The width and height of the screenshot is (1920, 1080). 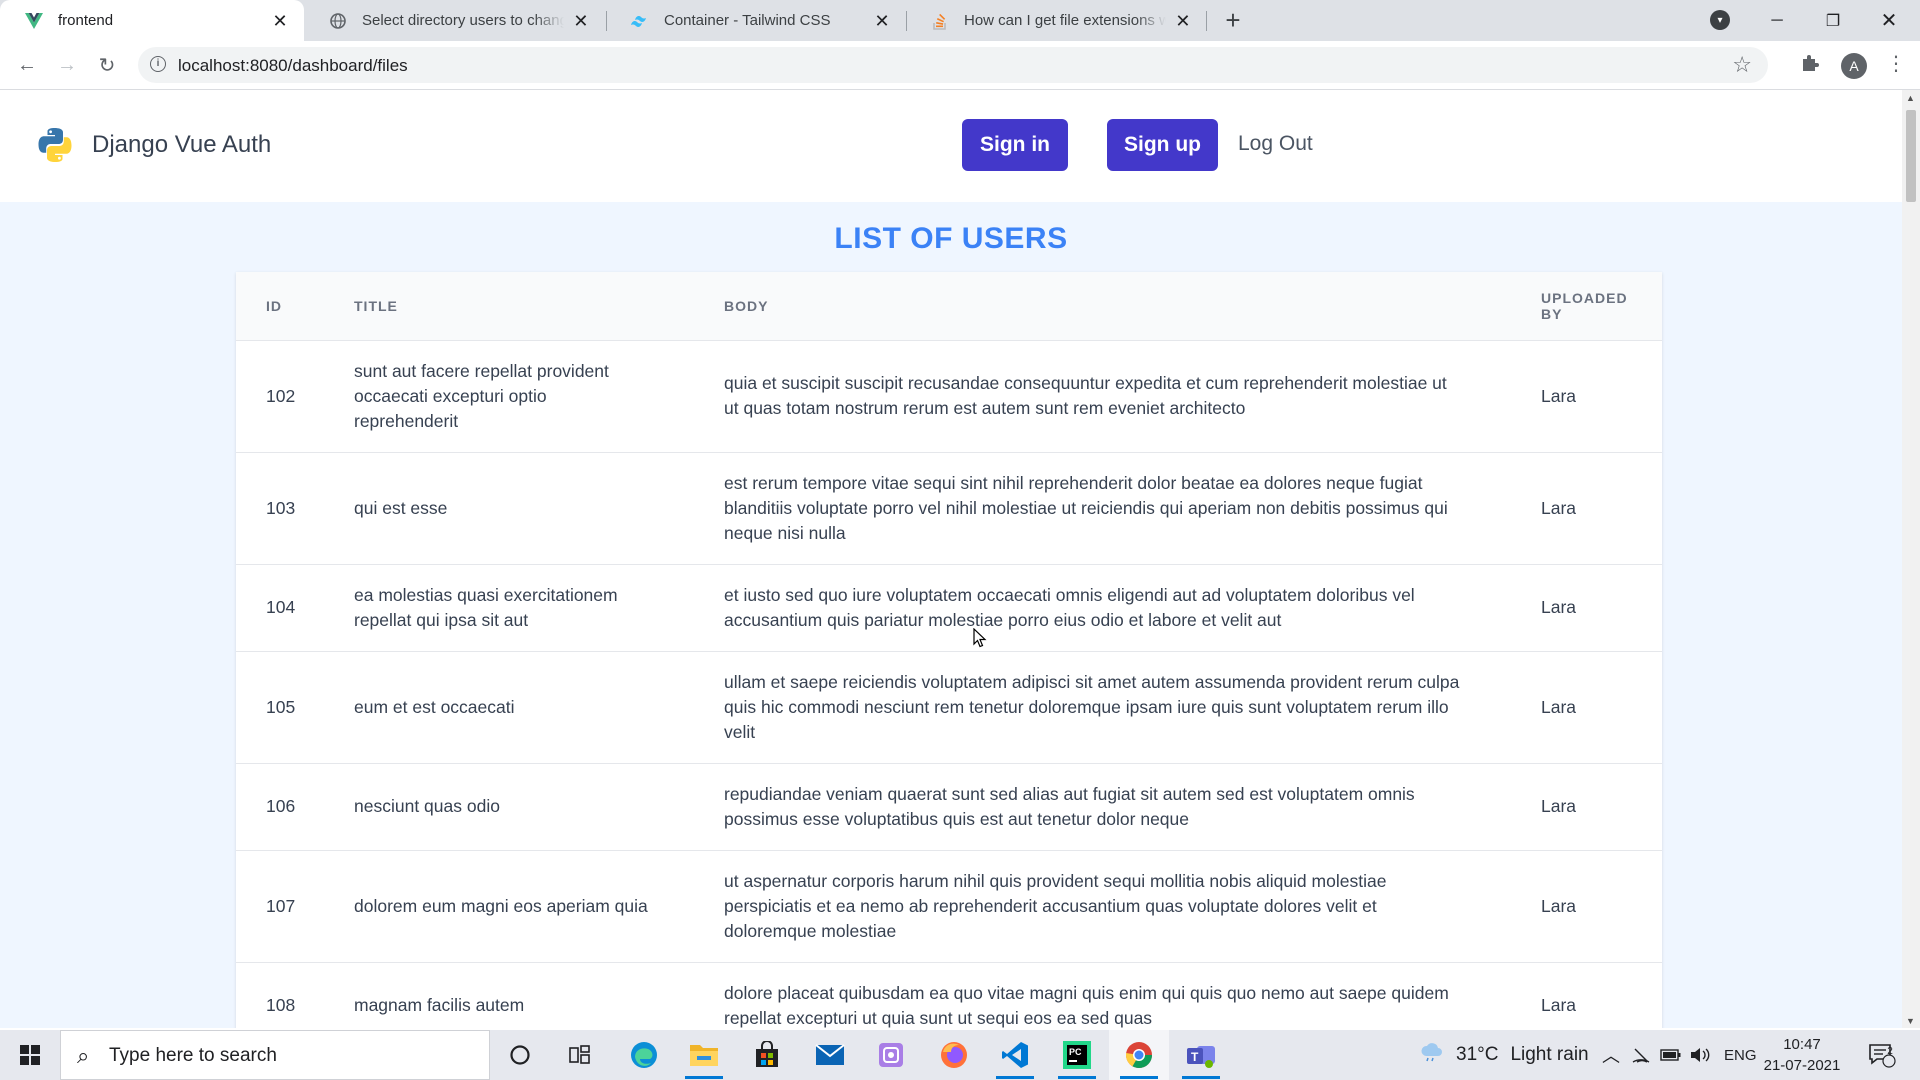 I want to click on brand: Django Vue Auth, so click(x=153, y=145).